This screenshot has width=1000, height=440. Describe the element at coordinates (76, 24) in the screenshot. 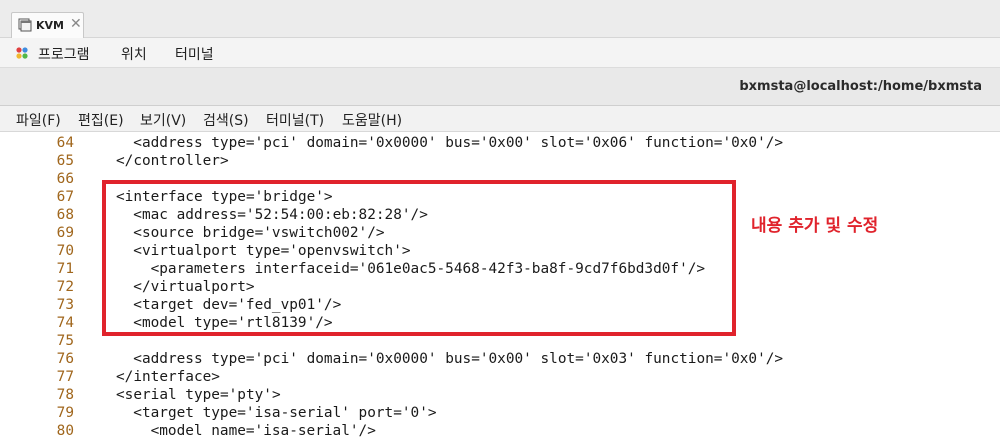

I see `close-icon: ✕` at that location.